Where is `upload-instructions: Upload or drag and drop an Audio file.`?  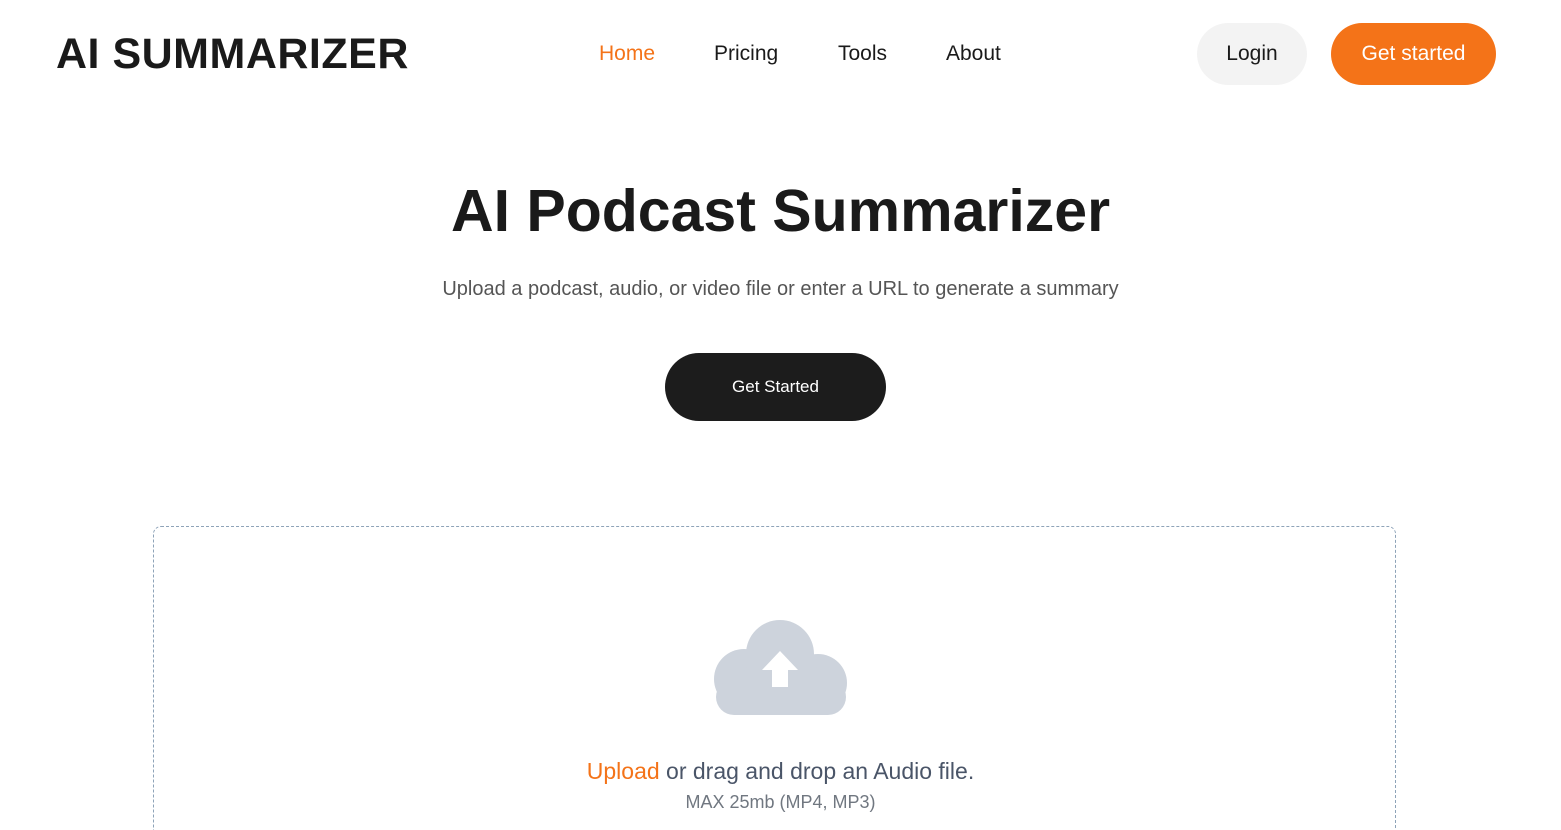 upload-instructions: Upload or drag and drop an Audio file. is located at coordinates (780, 771).